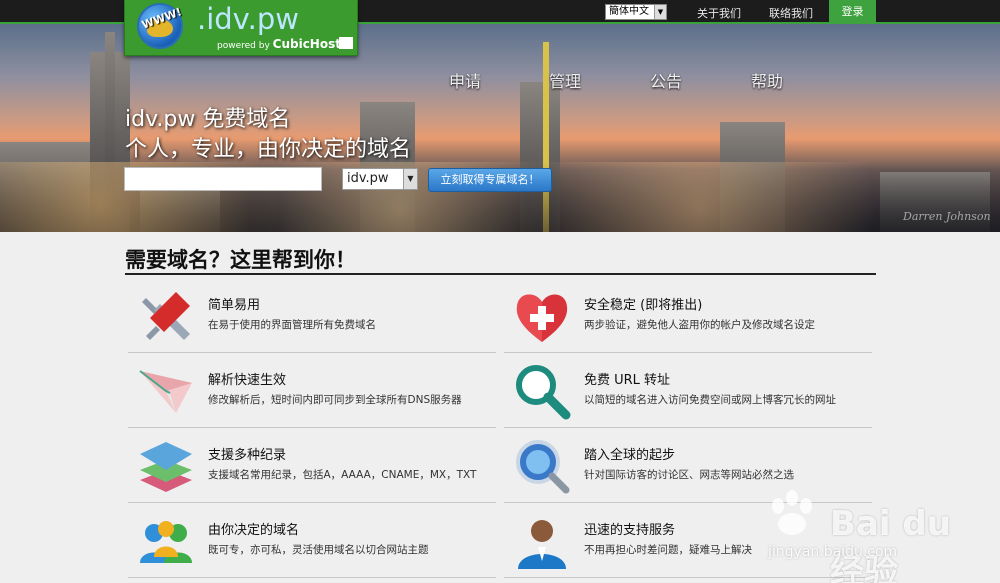 The height and width of the screenshot is (583, 1000). I want to click on tld-select: idv.pw ▼, so click(380, 179).